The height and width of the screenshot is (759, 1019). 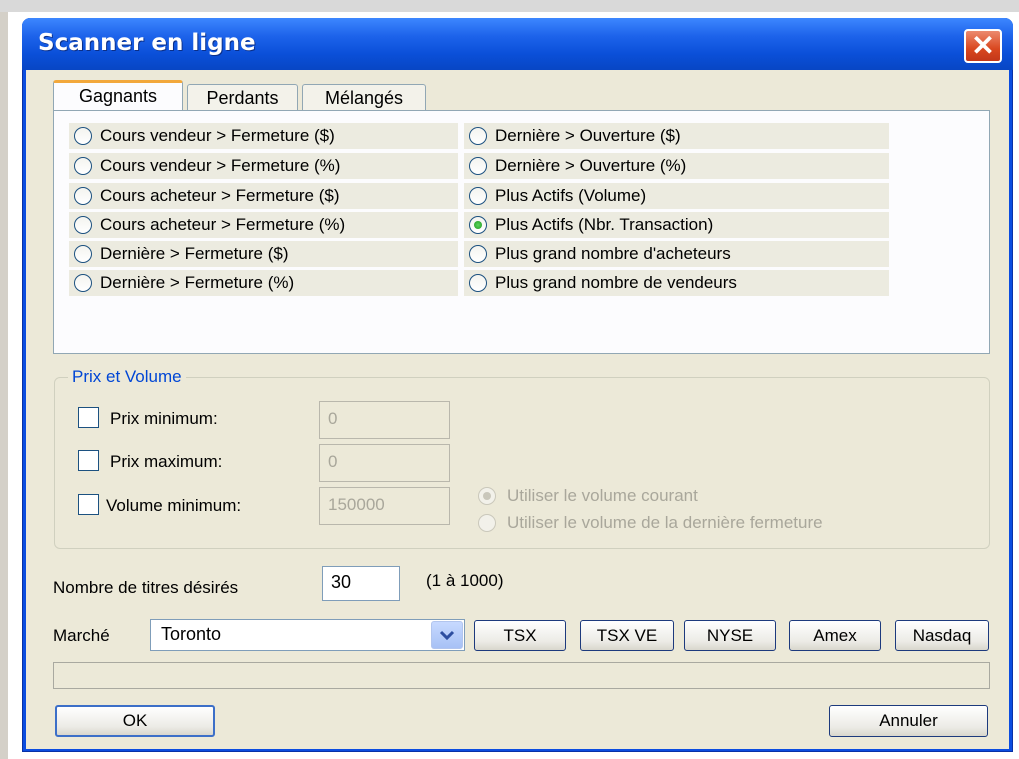 I want to click on criteria-option-ask-close-percent: Cours vendeur > Fermeture (%), so click(x=263, y=166).